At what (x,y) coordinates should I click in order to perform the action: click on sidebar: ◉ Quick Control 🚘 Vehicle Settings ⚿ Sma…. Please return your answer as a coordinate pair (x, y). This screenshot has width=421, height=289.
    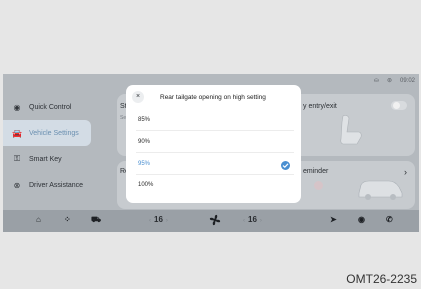
    Looking at the image, I should click on (47, 146).